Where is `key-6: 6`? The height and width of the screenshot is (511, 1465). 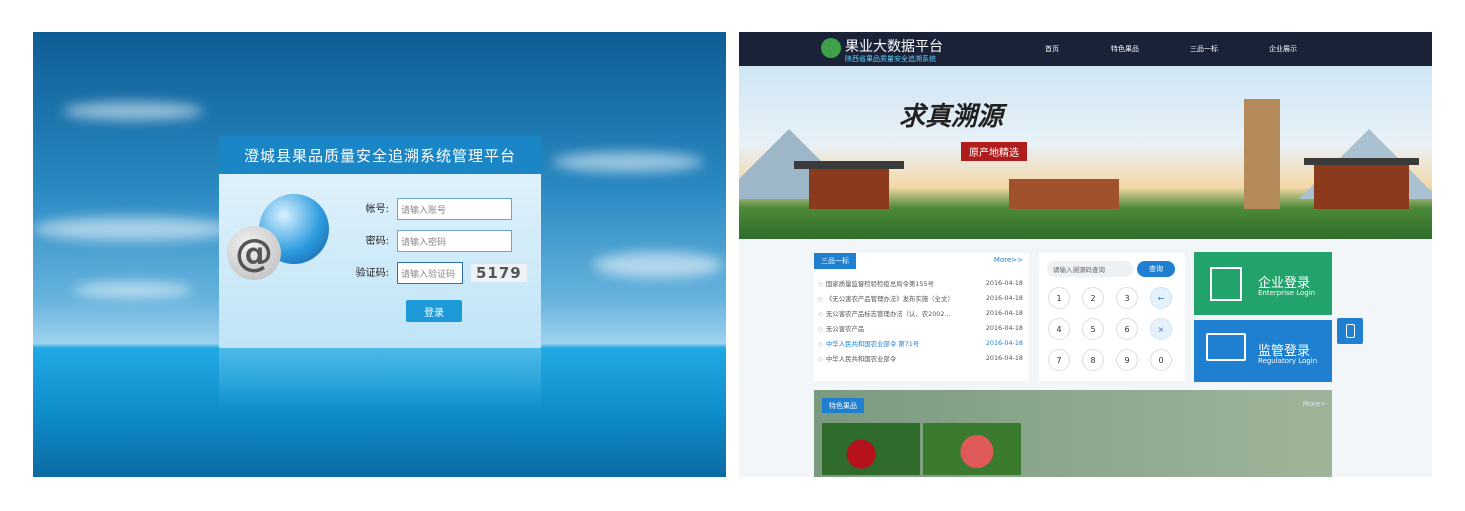
key-6: 6 is located at coordinates (1127, 329).